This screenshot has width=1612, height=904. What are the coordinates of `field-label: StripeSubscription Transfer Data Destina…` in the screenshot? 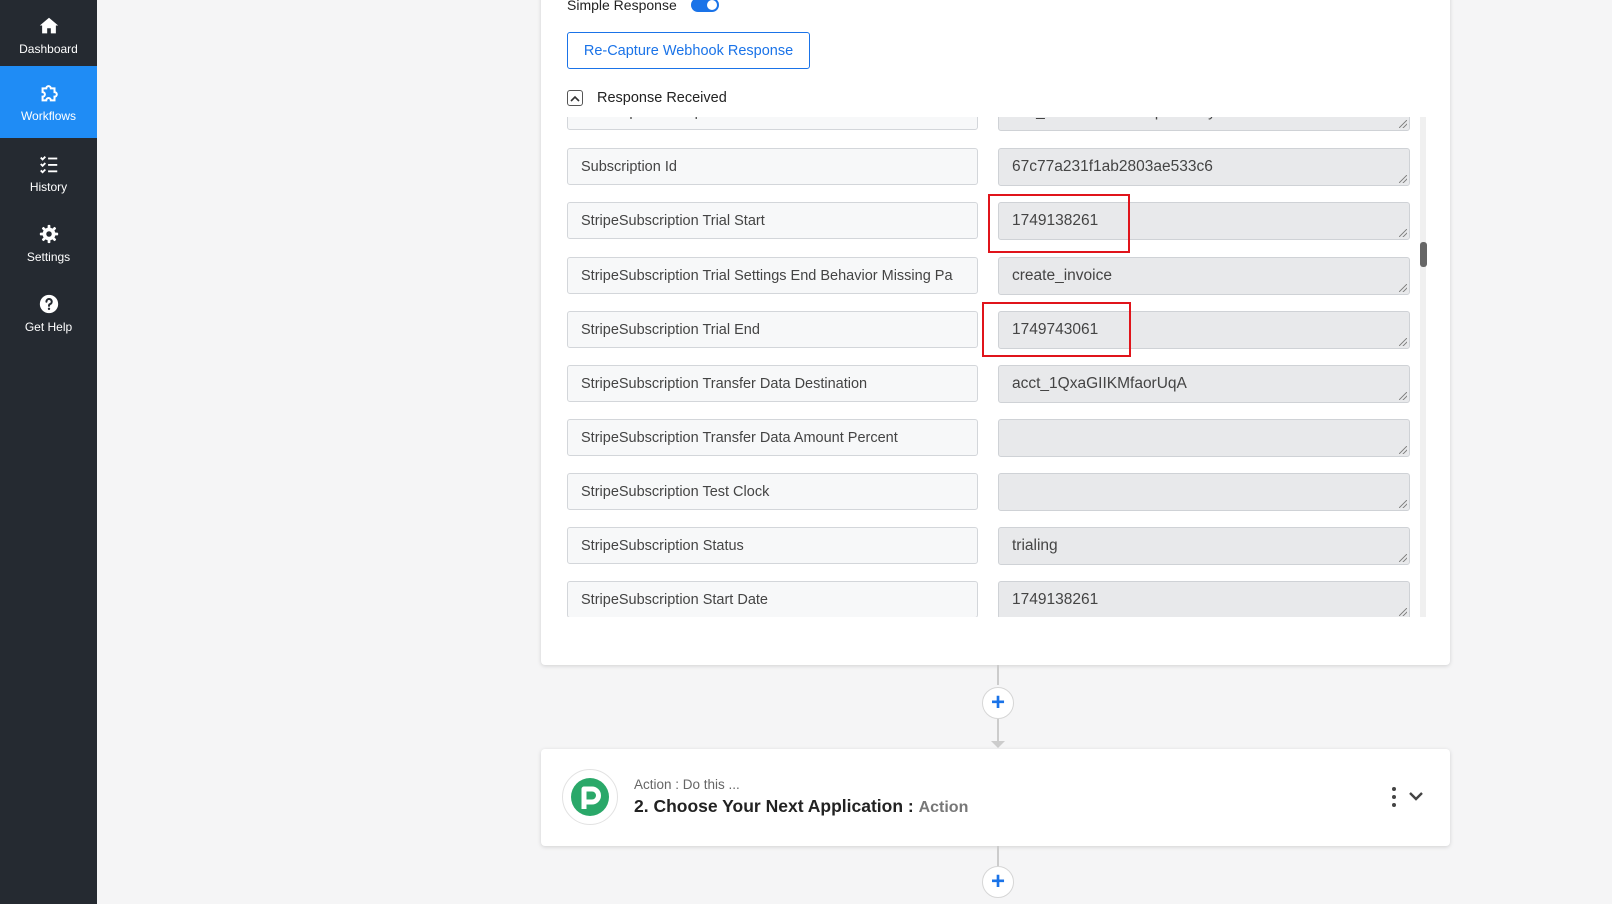 It's located at (772, 383).